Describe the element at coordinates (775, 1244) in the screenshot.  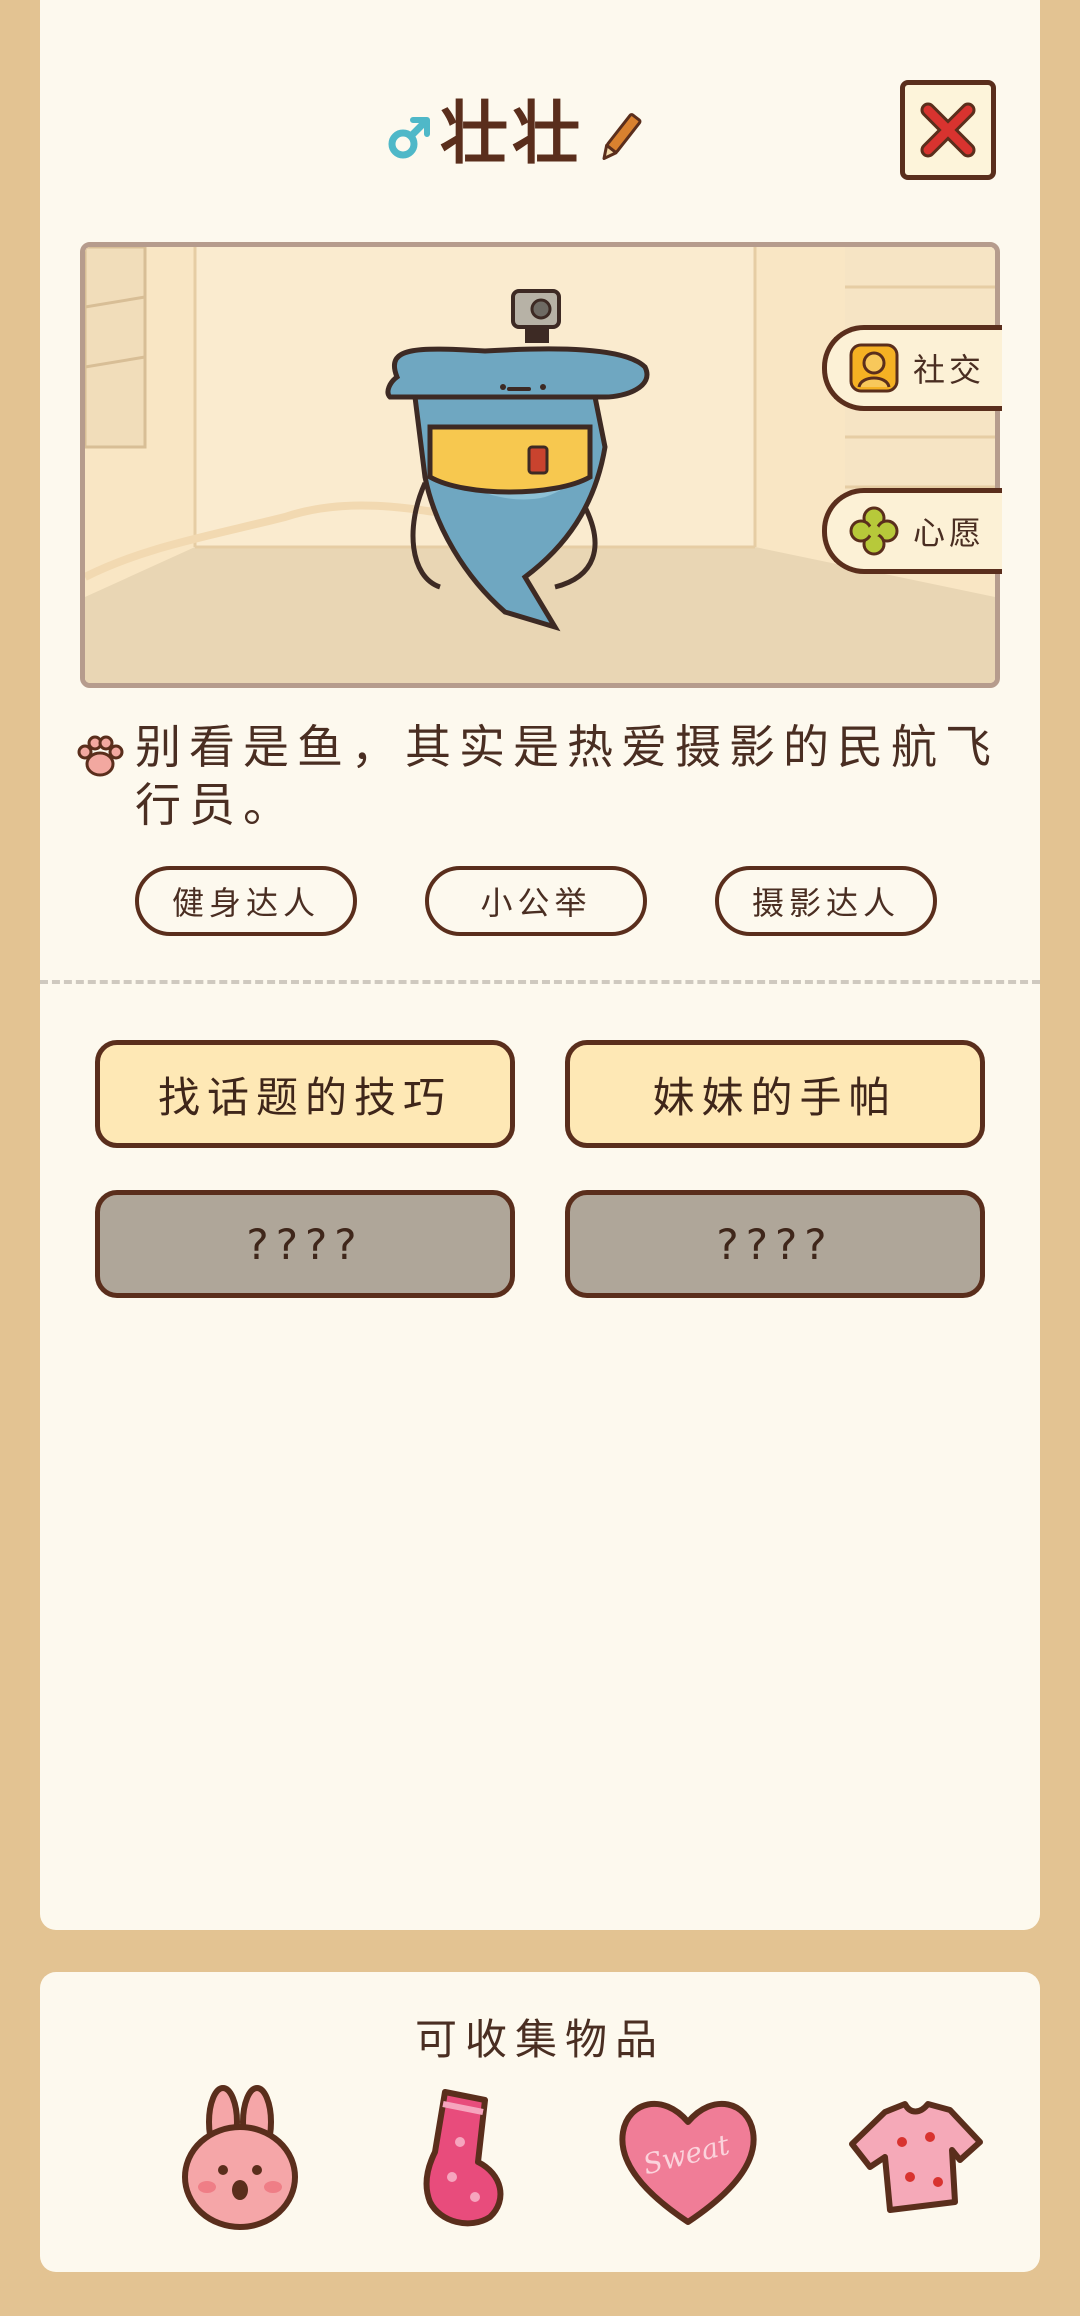
I see `topic-locked-2: ????` at that location.